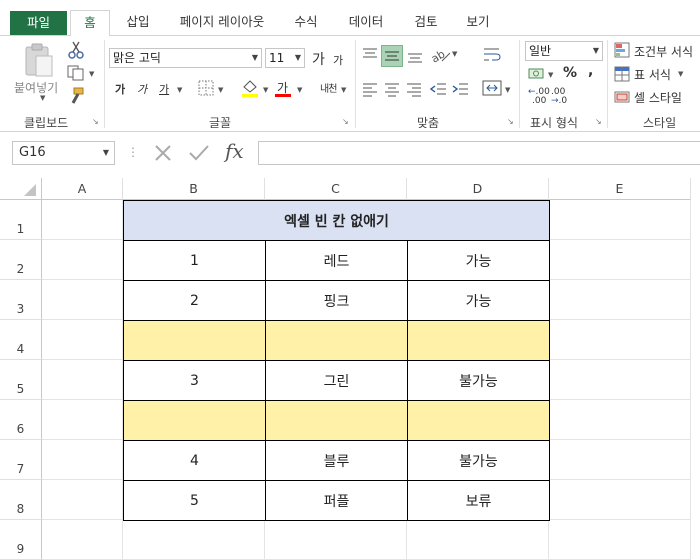 The height and width of the screenshot is (560, 700). What do you see at coordinates (343, 90) in the screenshot?
I see `phonetic-dropdown-icon: ▼` at bounding box center [343, 90].